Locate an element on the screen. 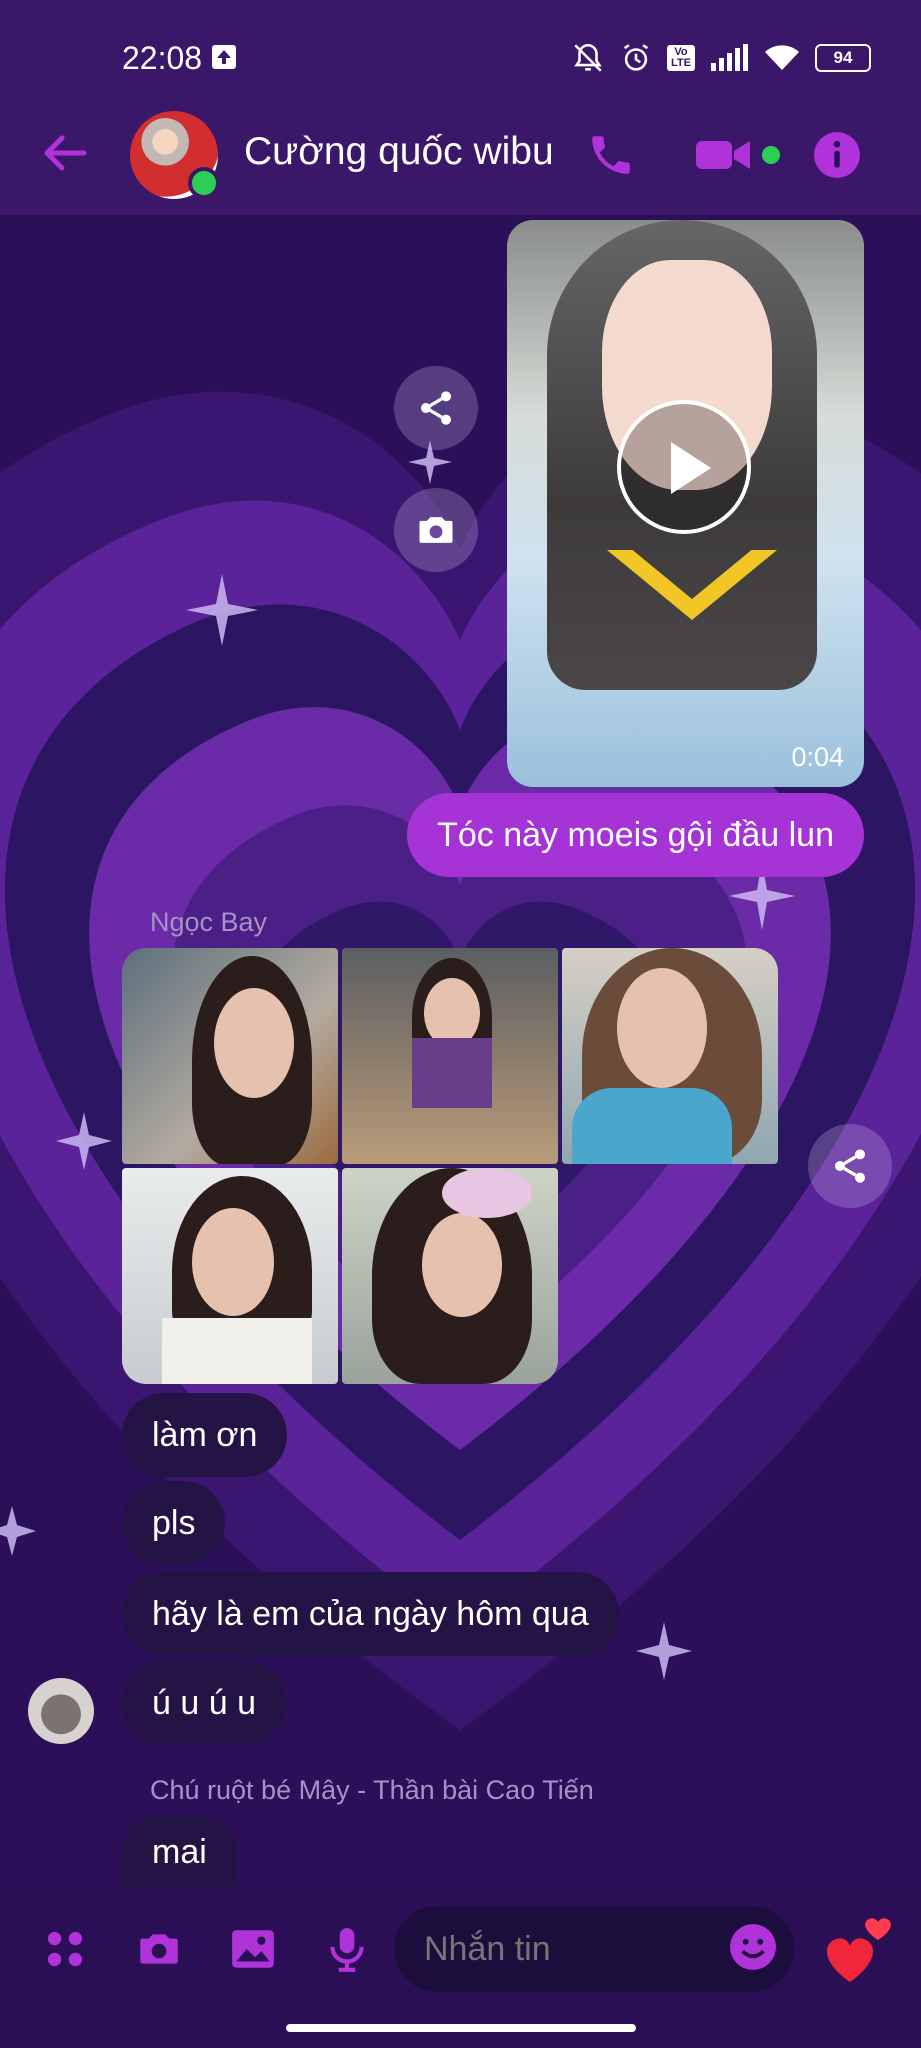 This screenshot has height=2048, width=921. group-avatar is located at coordinates (175, 155).